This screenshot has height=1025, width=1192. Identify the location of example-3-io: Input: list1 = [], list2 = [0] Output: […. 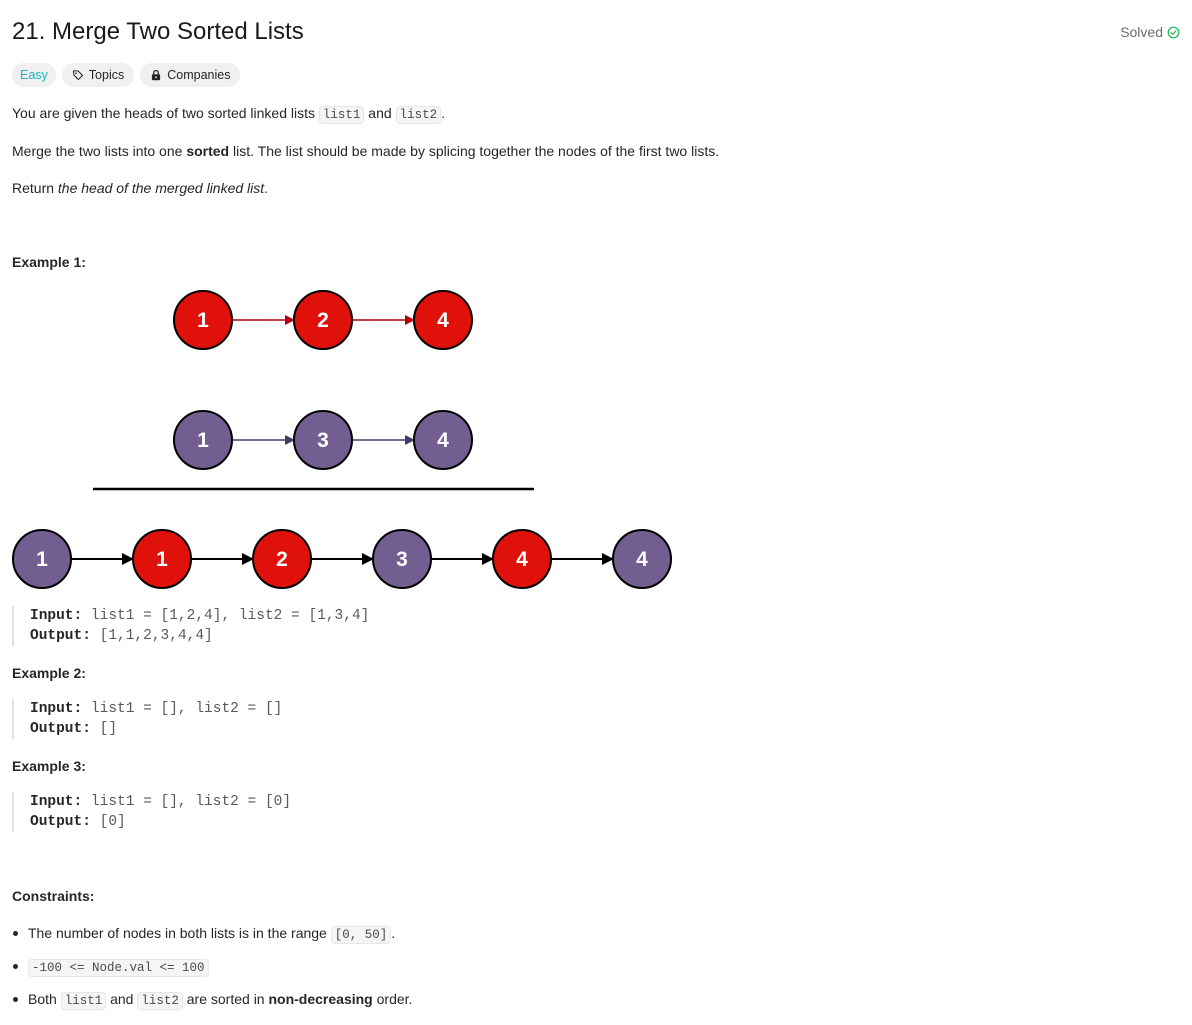
(151, 812).